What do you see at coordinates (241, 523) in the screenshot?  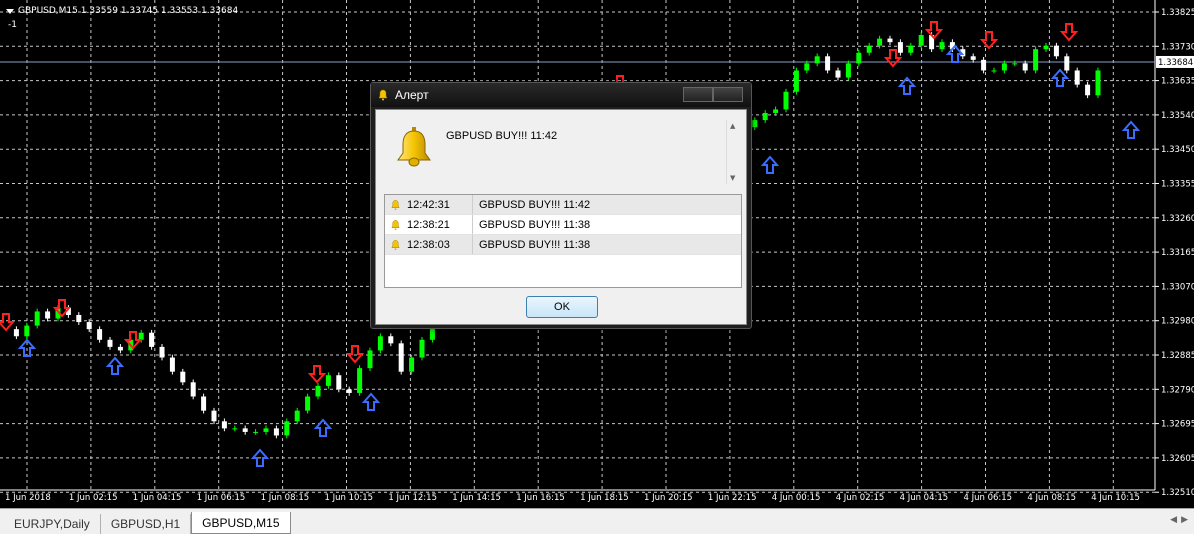 I see `tab-gbpusd-m15: GBPUSD,M15` at bounding box center [241, 523].